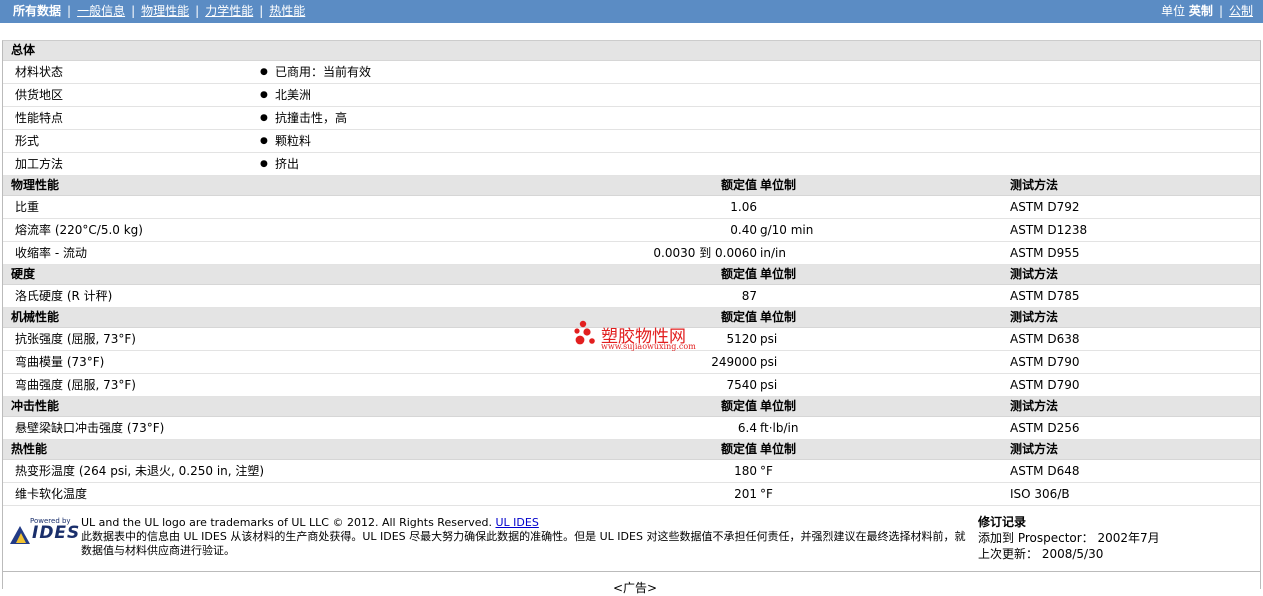 Image resolution: width=1263 pixels, height=596 pixels. I want to click on property-value: 0.0030 到 0.0060, so click(705, 253).